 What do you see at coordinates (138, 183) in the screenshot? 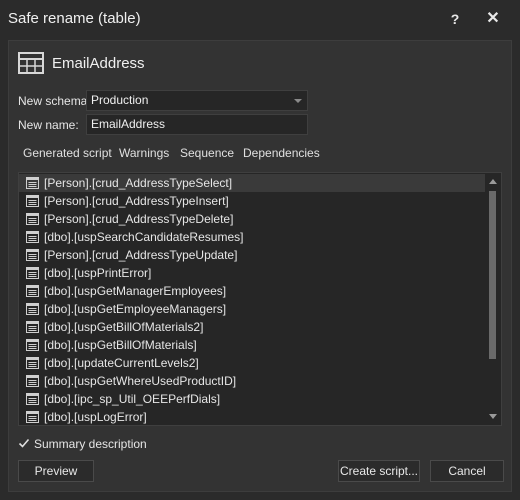
I see `list-item-label: [Person].[crud_AddressTypeSelect]` at bounding box center [138, 183].